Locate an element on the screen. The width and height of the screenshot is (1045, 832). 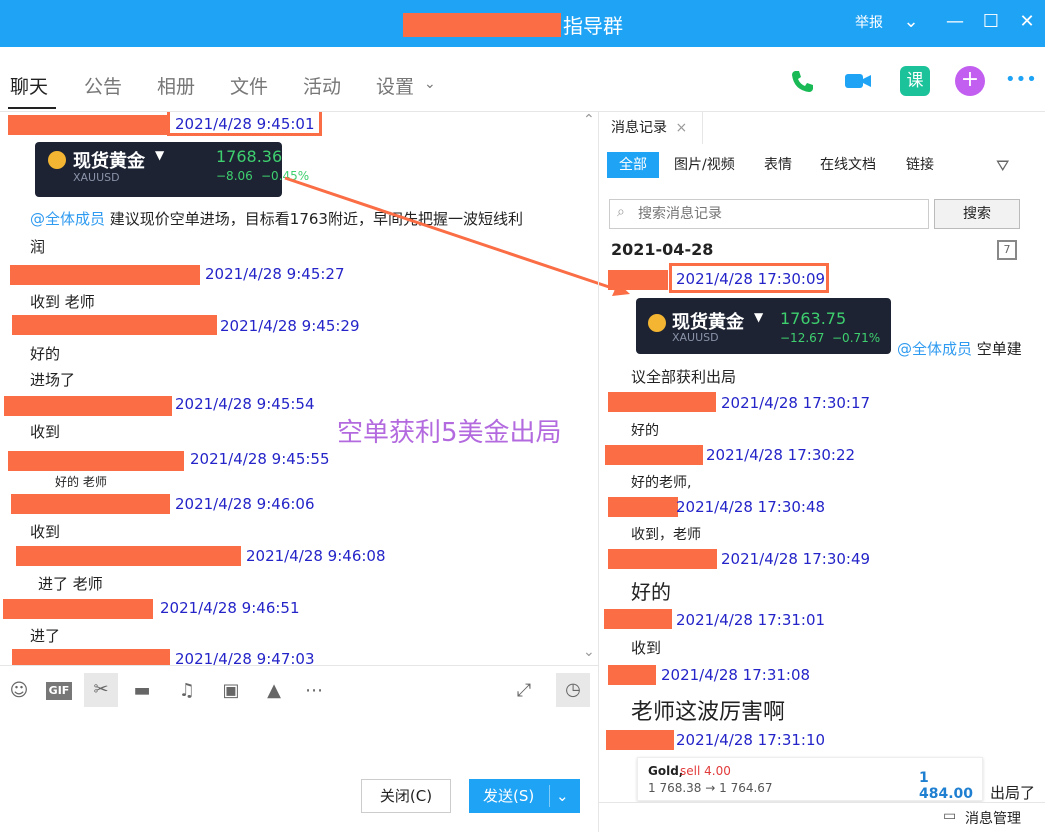
video-call-icon is located at coordinates (858, 81).